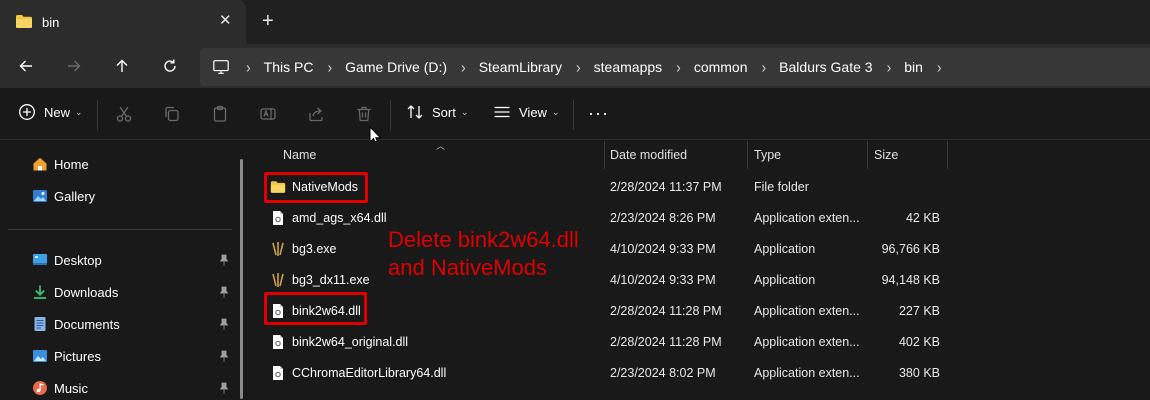 This screenshot has height=400, width=1150. I want to click on highlight-box-bink2w64, so click(315, 308).